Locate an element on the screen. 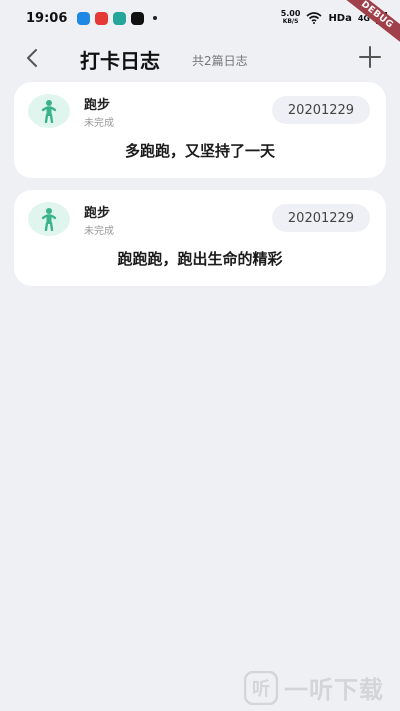  log-count: 共2篇日志 is located at coordinates (220, 61).